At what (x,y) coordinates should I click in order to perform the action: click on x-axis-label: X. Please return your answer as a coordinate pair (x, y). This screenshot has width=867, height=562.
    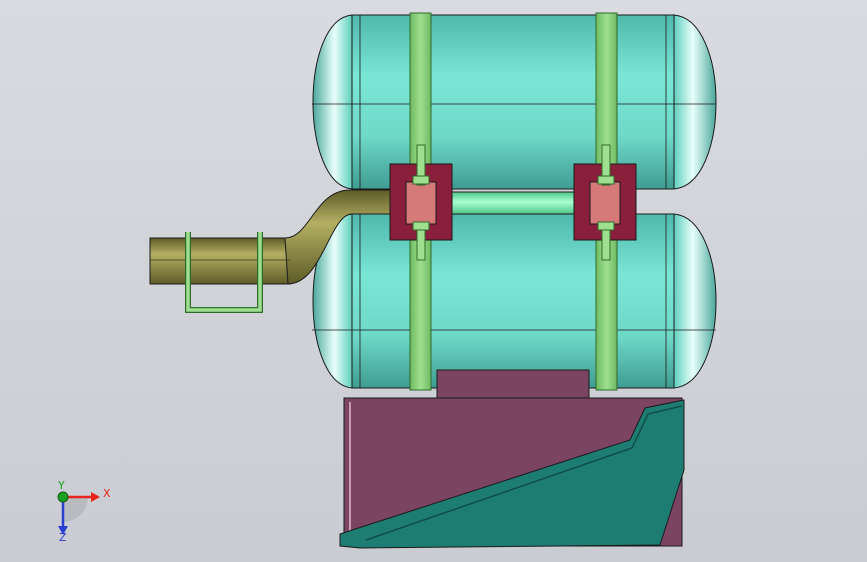
    Looking at the image, I should click on (107, 493).